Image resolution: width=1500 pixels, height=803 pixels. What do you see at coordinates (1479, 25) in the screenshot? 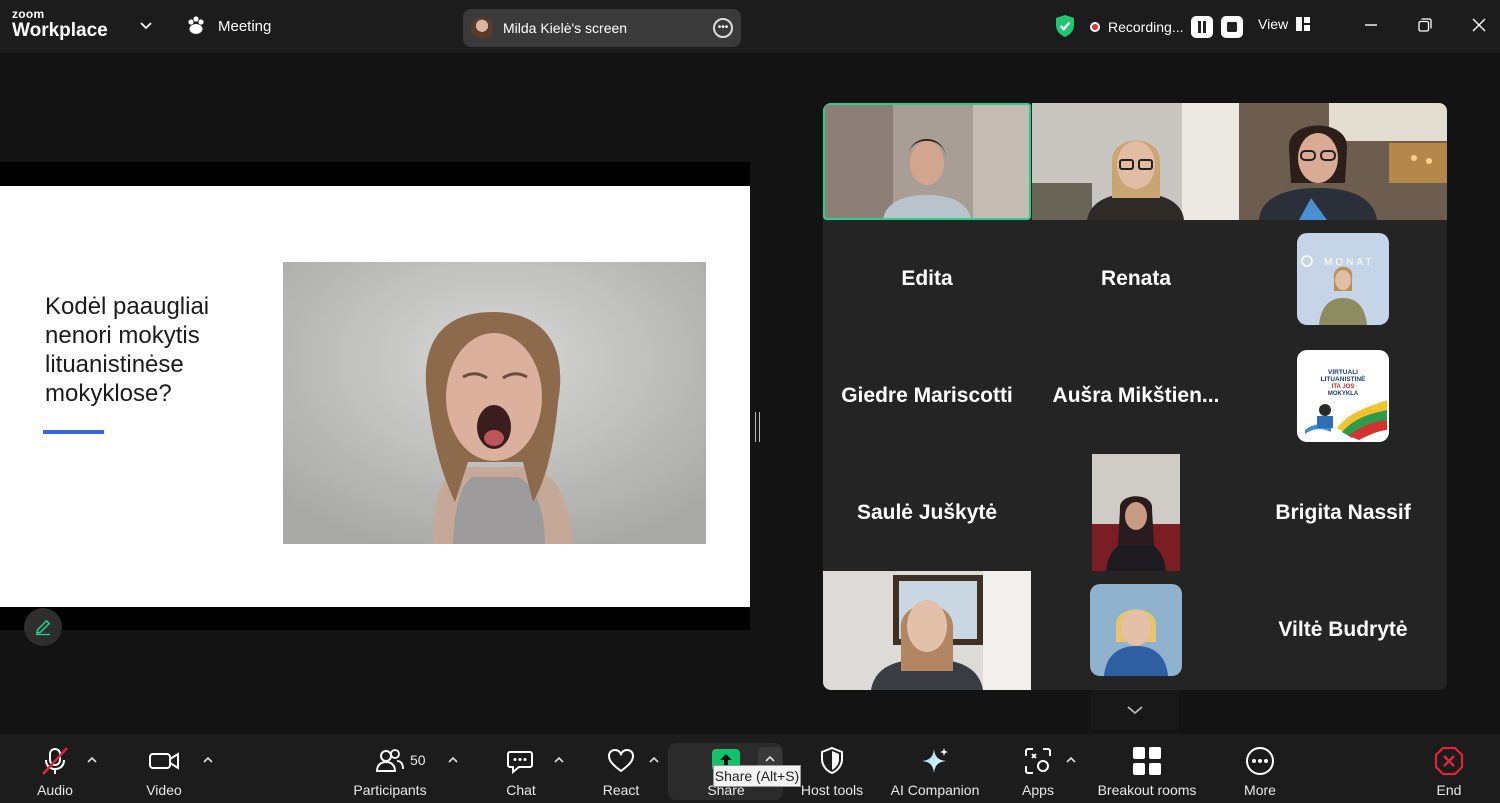
I see `close-button` at bounding box center [1479, 25].